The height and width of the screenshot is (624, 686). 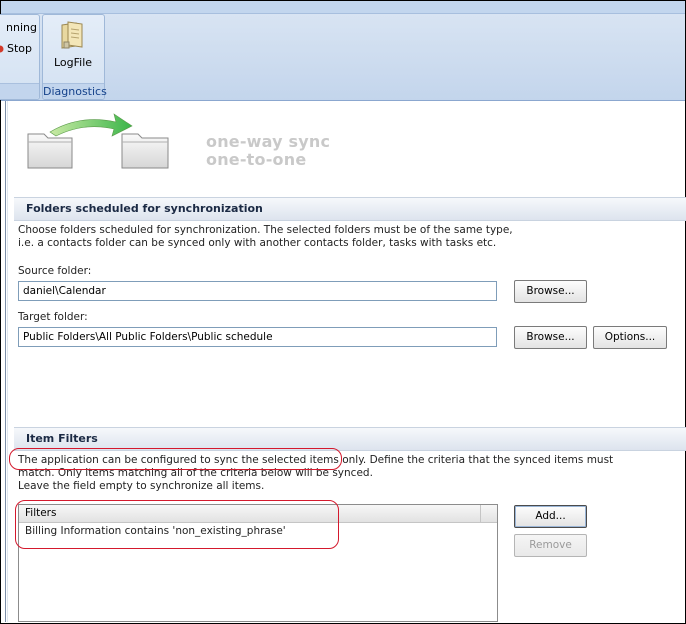 What do you see at coordinates (64, 291) in the screenshot?
I see `source-folder-value: daniel\Calendar` at bounding box center [64, 291].